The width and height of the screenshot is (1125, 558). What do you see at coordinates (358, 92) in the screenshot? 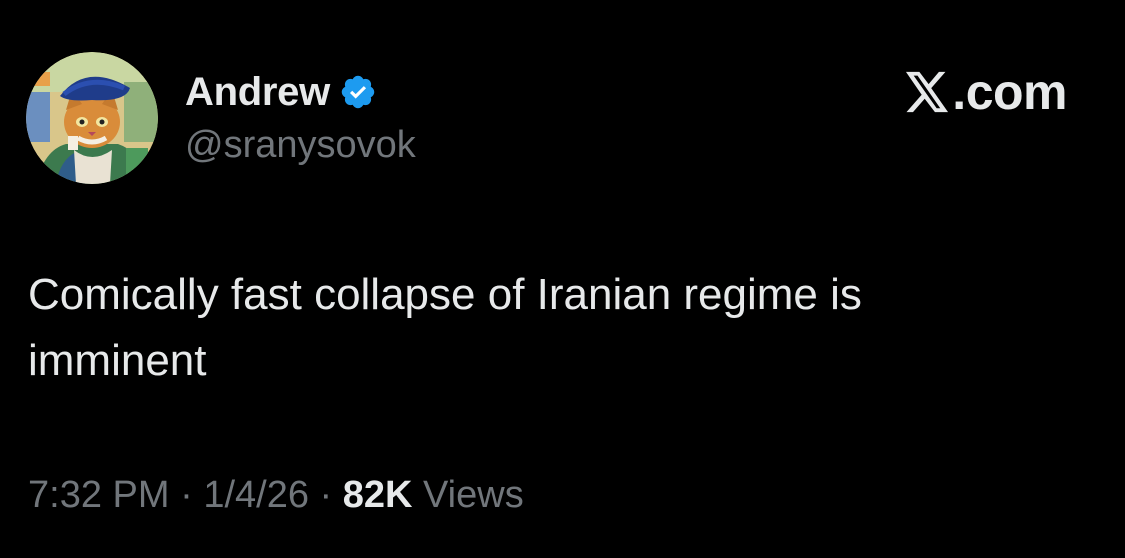
I see `verified-badge-icon` at bounding box center [358, 92].